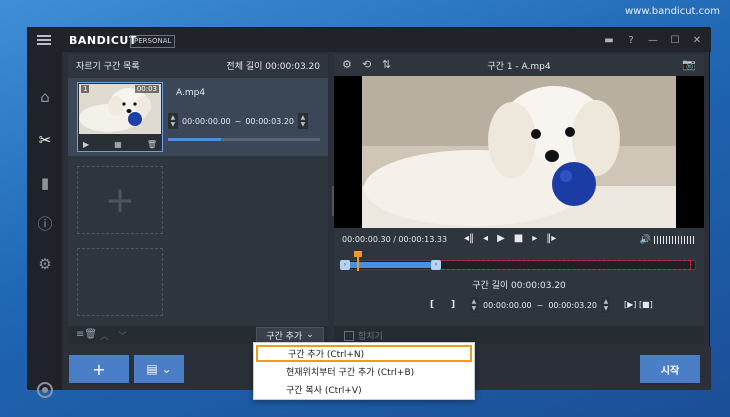 The height and width of the screenshot is (417, 730). I want to click on dropdown-item-add-from-current: 현재위치부터 구간 추가 (Ctrl+B), so click(364, 371).